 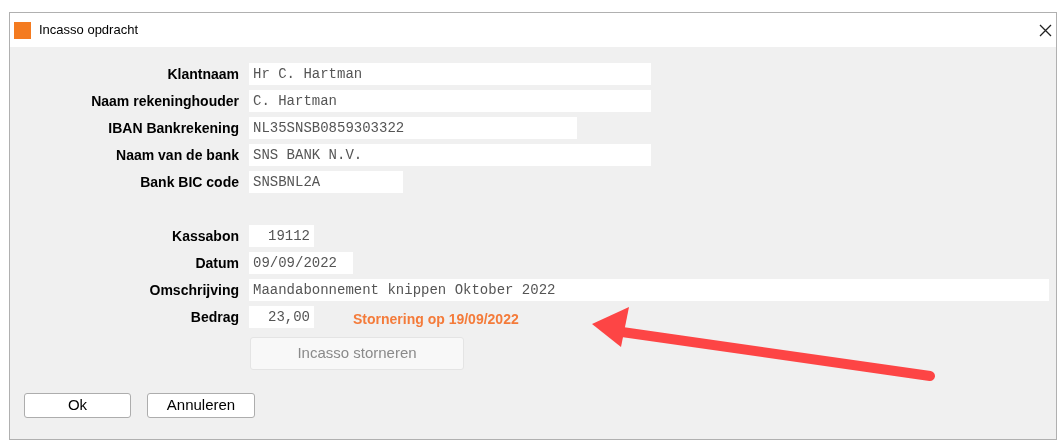 What do you see at coordinates (201, 405) in the screenshot?
I see `cancel-button: Annuleren` at bounding box center [201, 405].